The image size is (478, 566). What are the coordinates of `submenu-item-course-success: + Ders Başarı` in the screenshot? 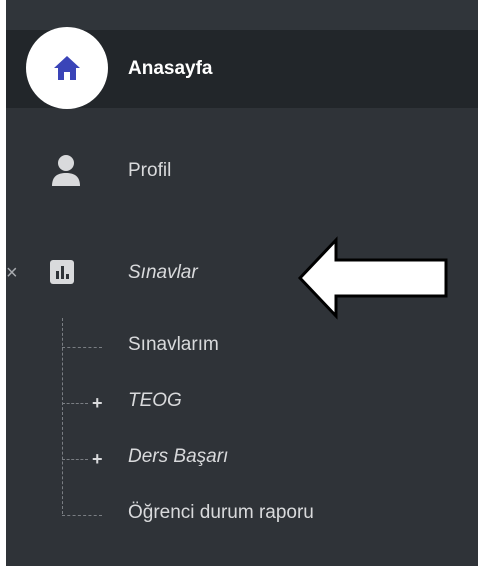 It's located at (212, 459).